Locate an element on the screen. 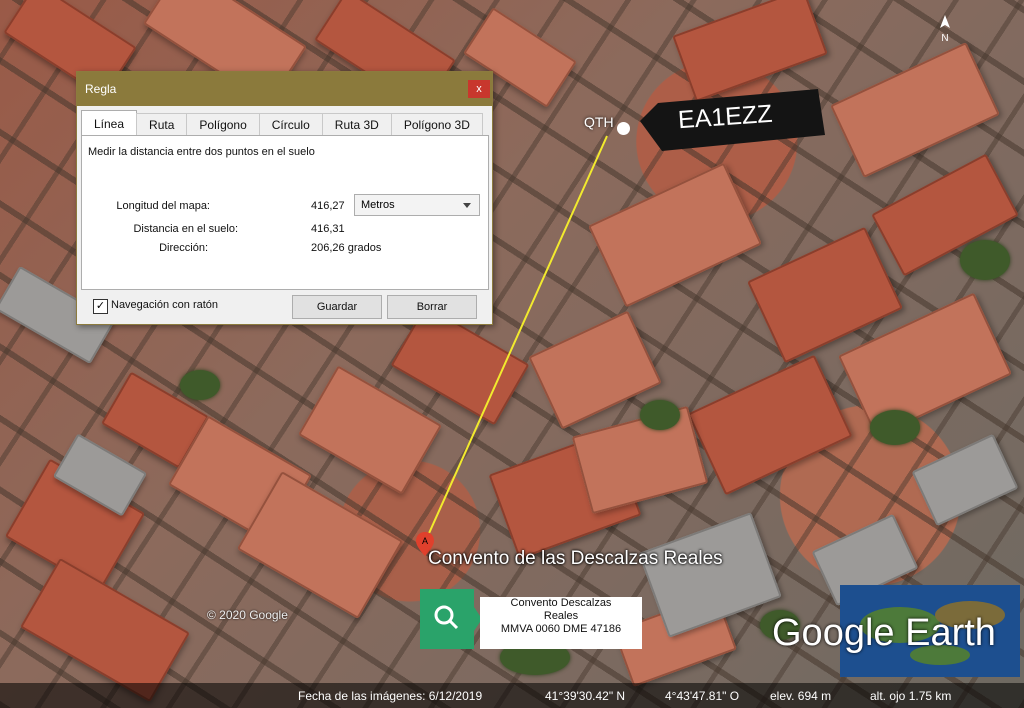  search-icon is located at coordinates (446, 617).